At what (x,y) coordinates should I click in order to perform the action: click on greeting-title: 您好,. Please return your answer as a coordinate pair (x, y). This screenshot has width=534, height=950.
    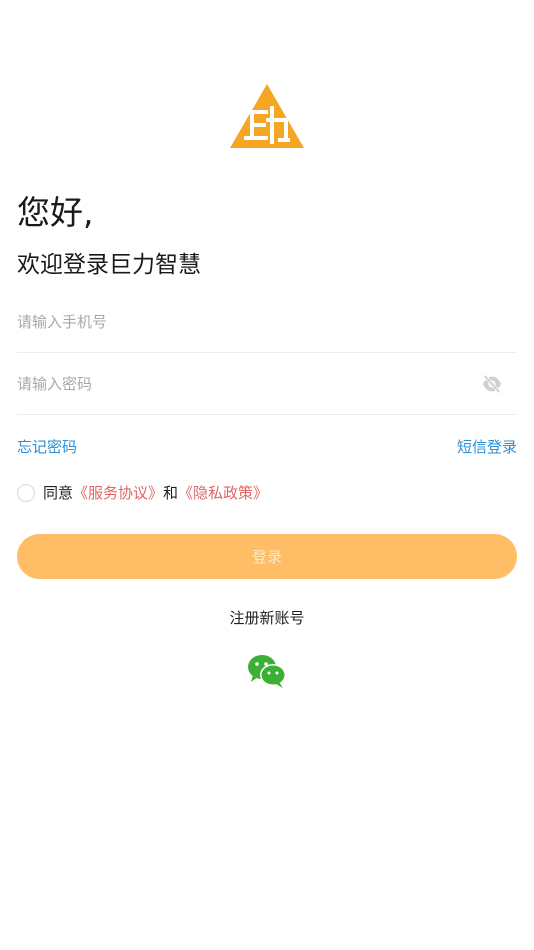
    Looking at the image, I should click on (55, 212).